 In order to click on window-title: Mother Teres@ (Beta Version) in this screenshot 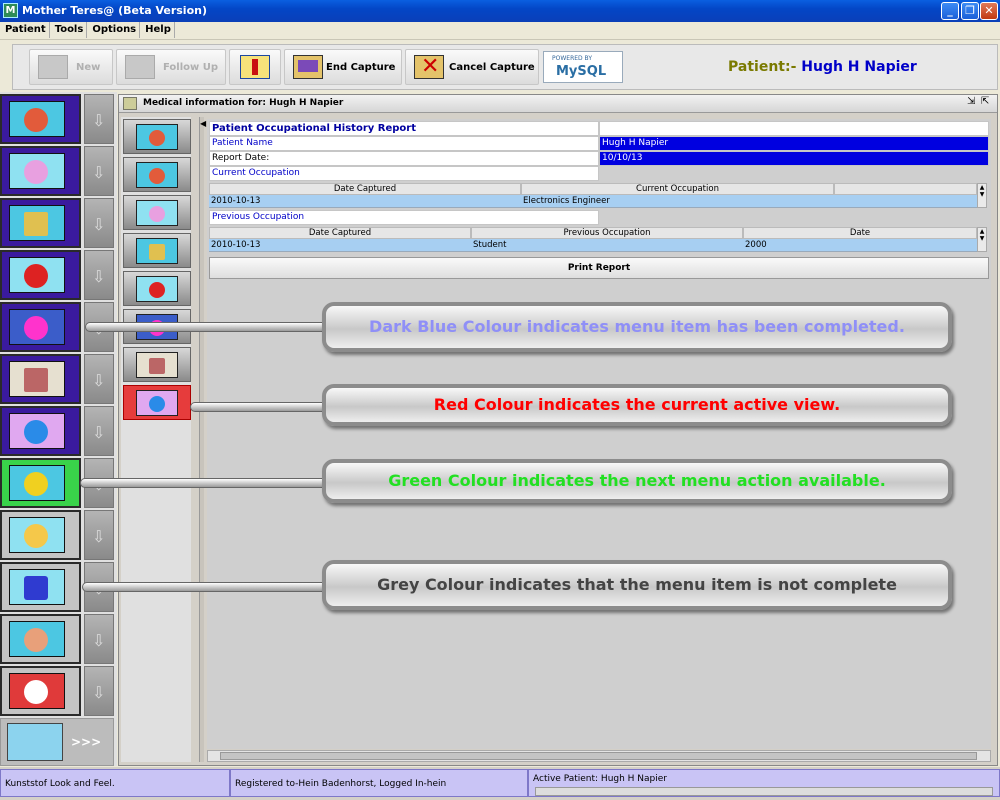, I will do `click(114, 10)`.